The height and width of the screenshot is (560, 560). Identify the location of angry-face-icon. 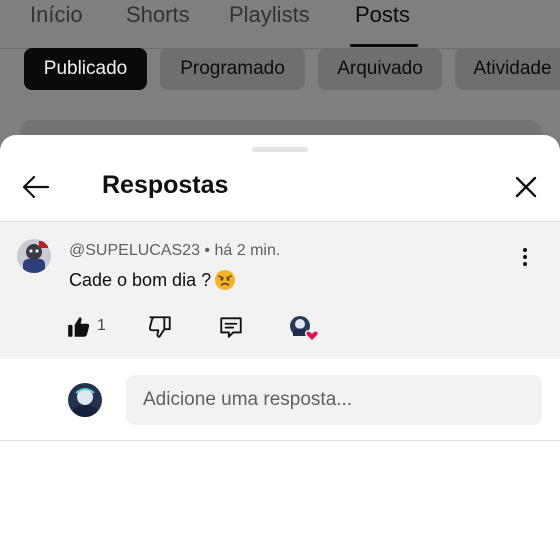
(225, 280).